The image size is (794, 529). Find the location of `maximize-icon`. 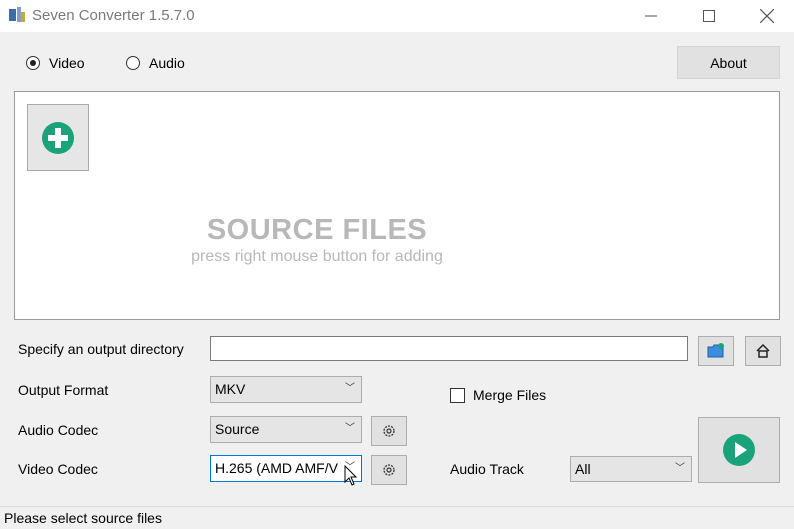

maximize-icon is located at coordinates (709, 16).